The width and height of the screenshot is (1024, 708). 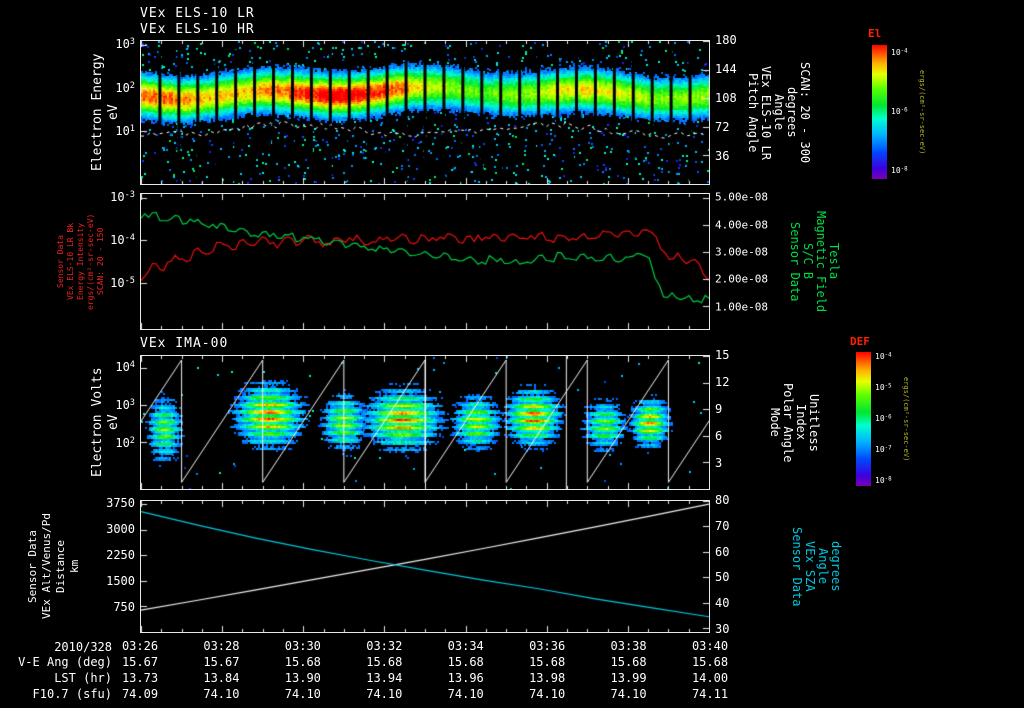 What do you see at coordinates (113, 422) in the screenshot?
I see `y-axis-label: eV` at bounding box center [113, 422].